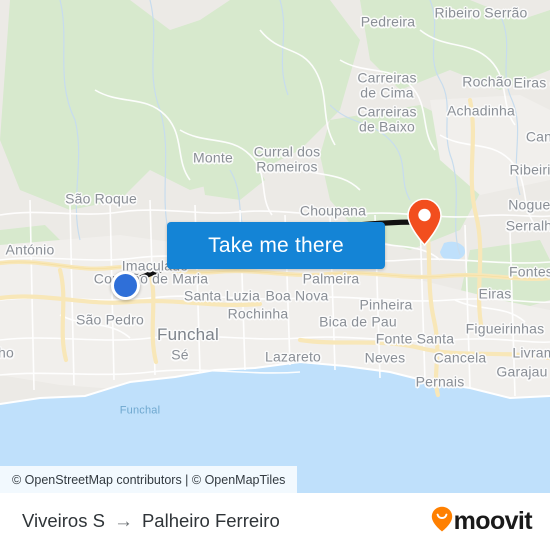 This screenshot has height=550, width=550. What do you see at coordinates (125, 285) in the screenshot?
I see `origin-marker-icon` at bounding box center [125, 285].